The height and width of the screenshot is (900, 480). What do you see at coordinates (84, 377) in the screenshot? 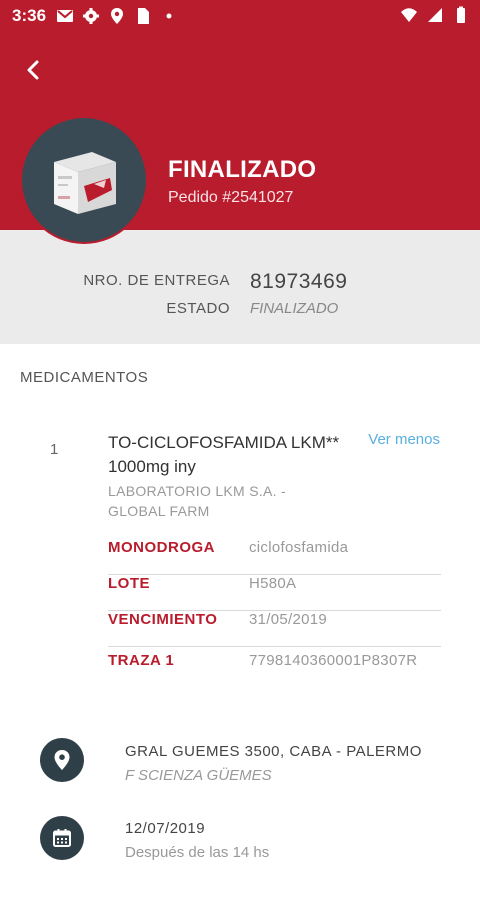
I see `medications-section-title: MEDICAMENTOS` at bounding box center [84, 377].